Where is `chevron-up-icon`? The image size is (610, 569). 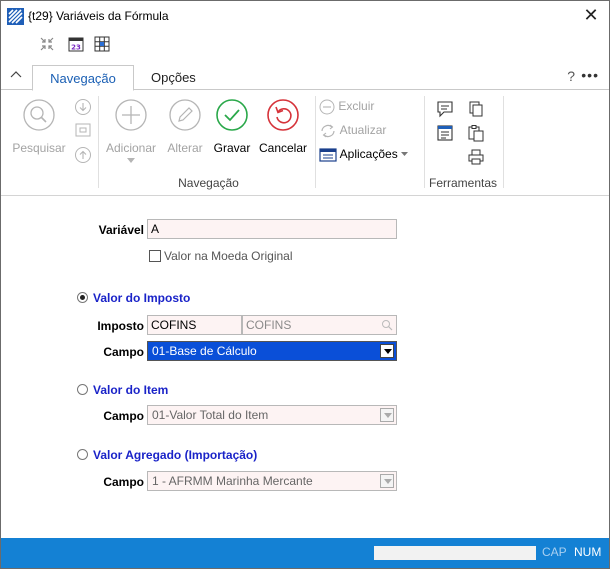 chevron-up-icon is located at coordinates (16, 75).